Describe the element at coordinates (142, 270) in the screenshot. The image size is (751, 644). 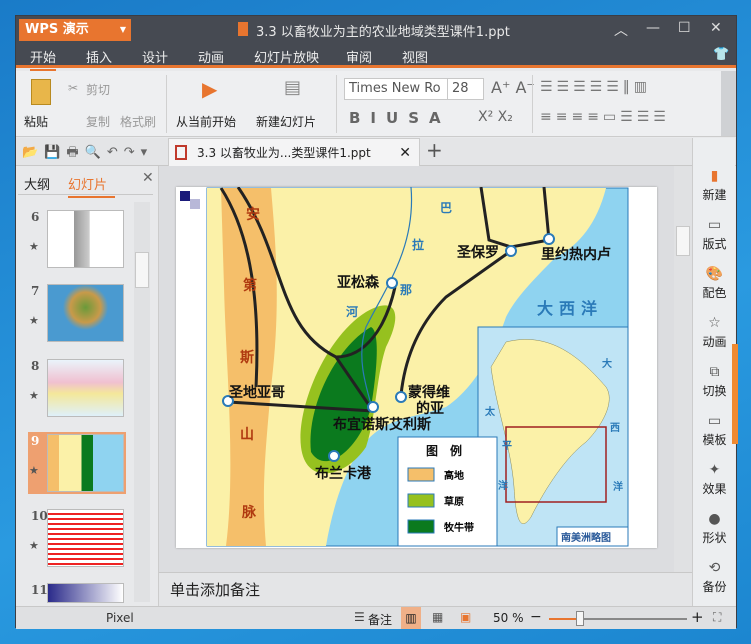
I see `scroll-thumb` at that location.